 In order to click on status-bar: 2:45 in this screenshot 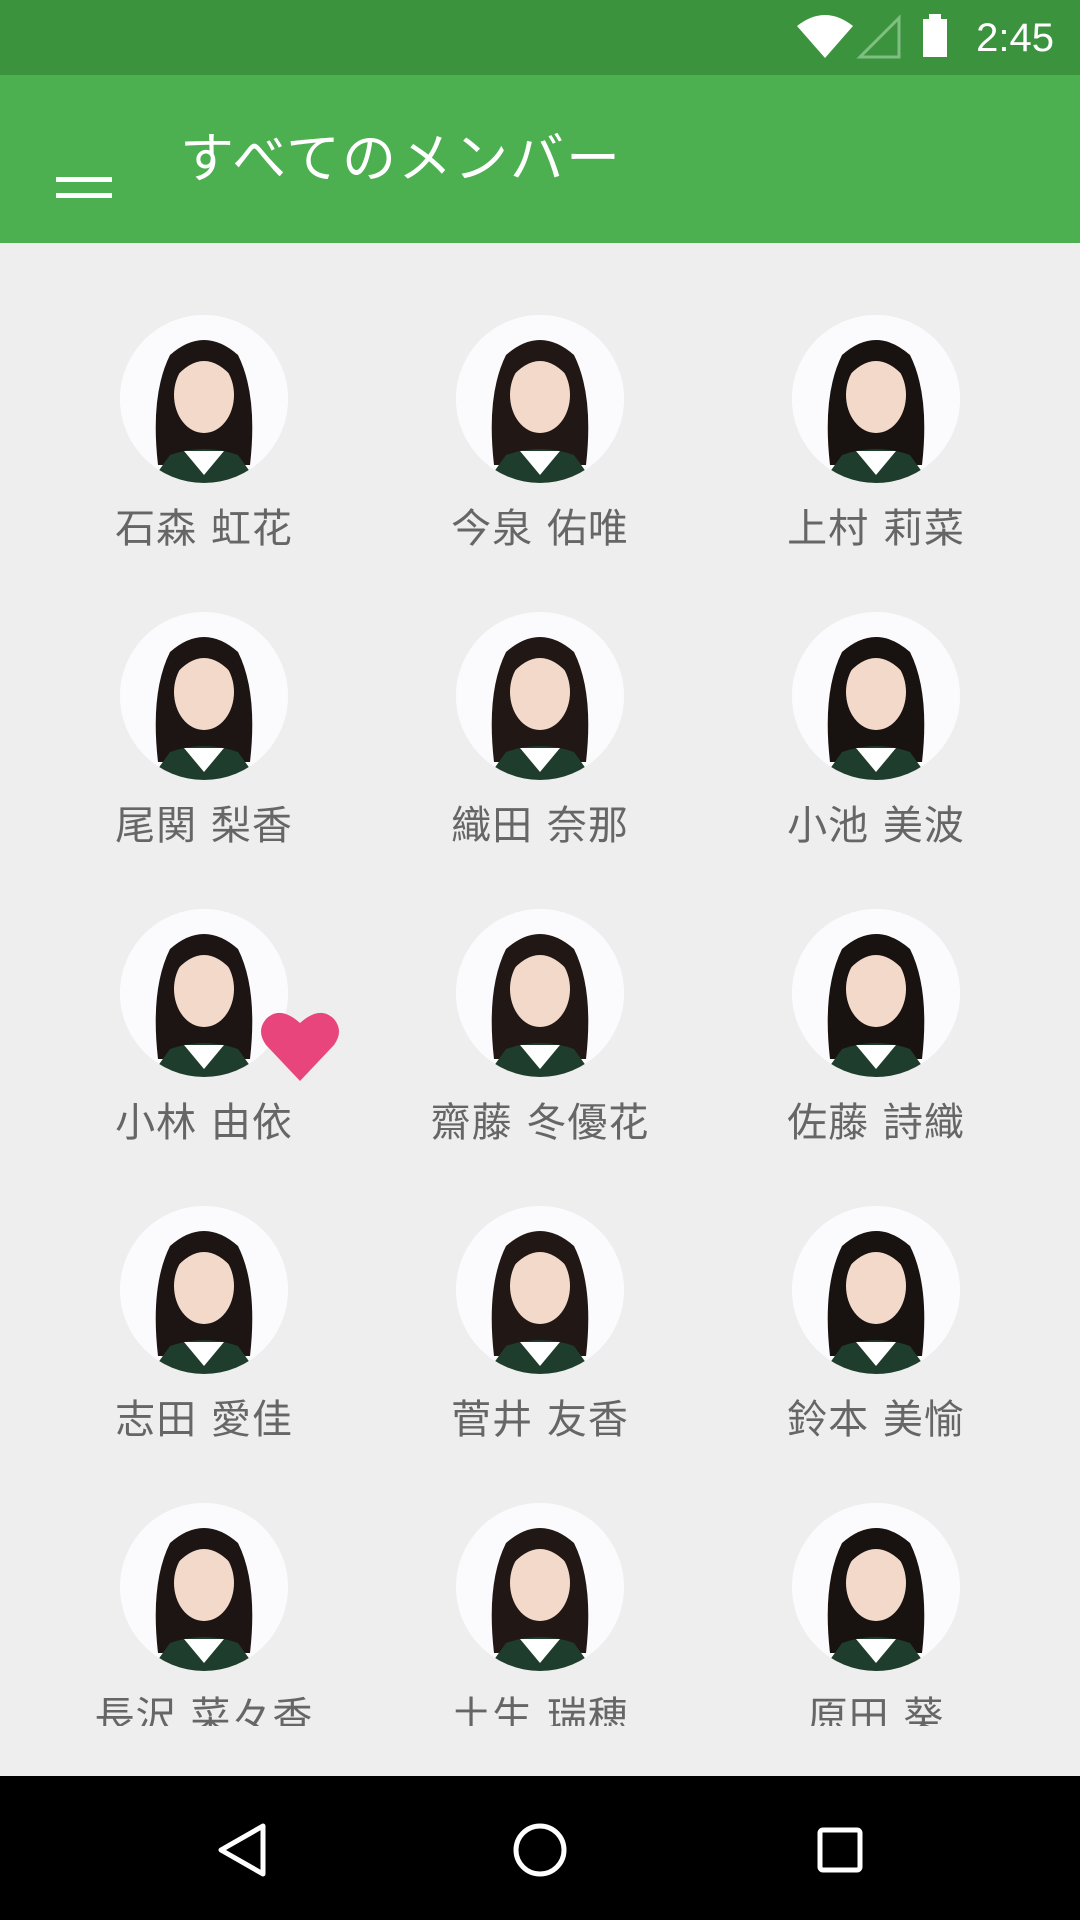, I will do `click(540, 37)`.